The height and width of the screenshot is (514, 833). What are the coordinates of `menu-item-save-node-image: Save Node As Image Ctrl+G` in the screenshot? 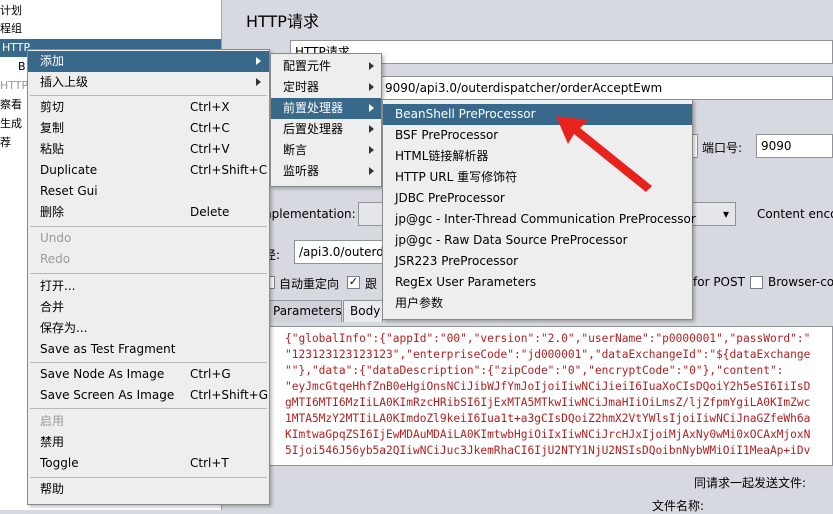 It's located at (148, 374).